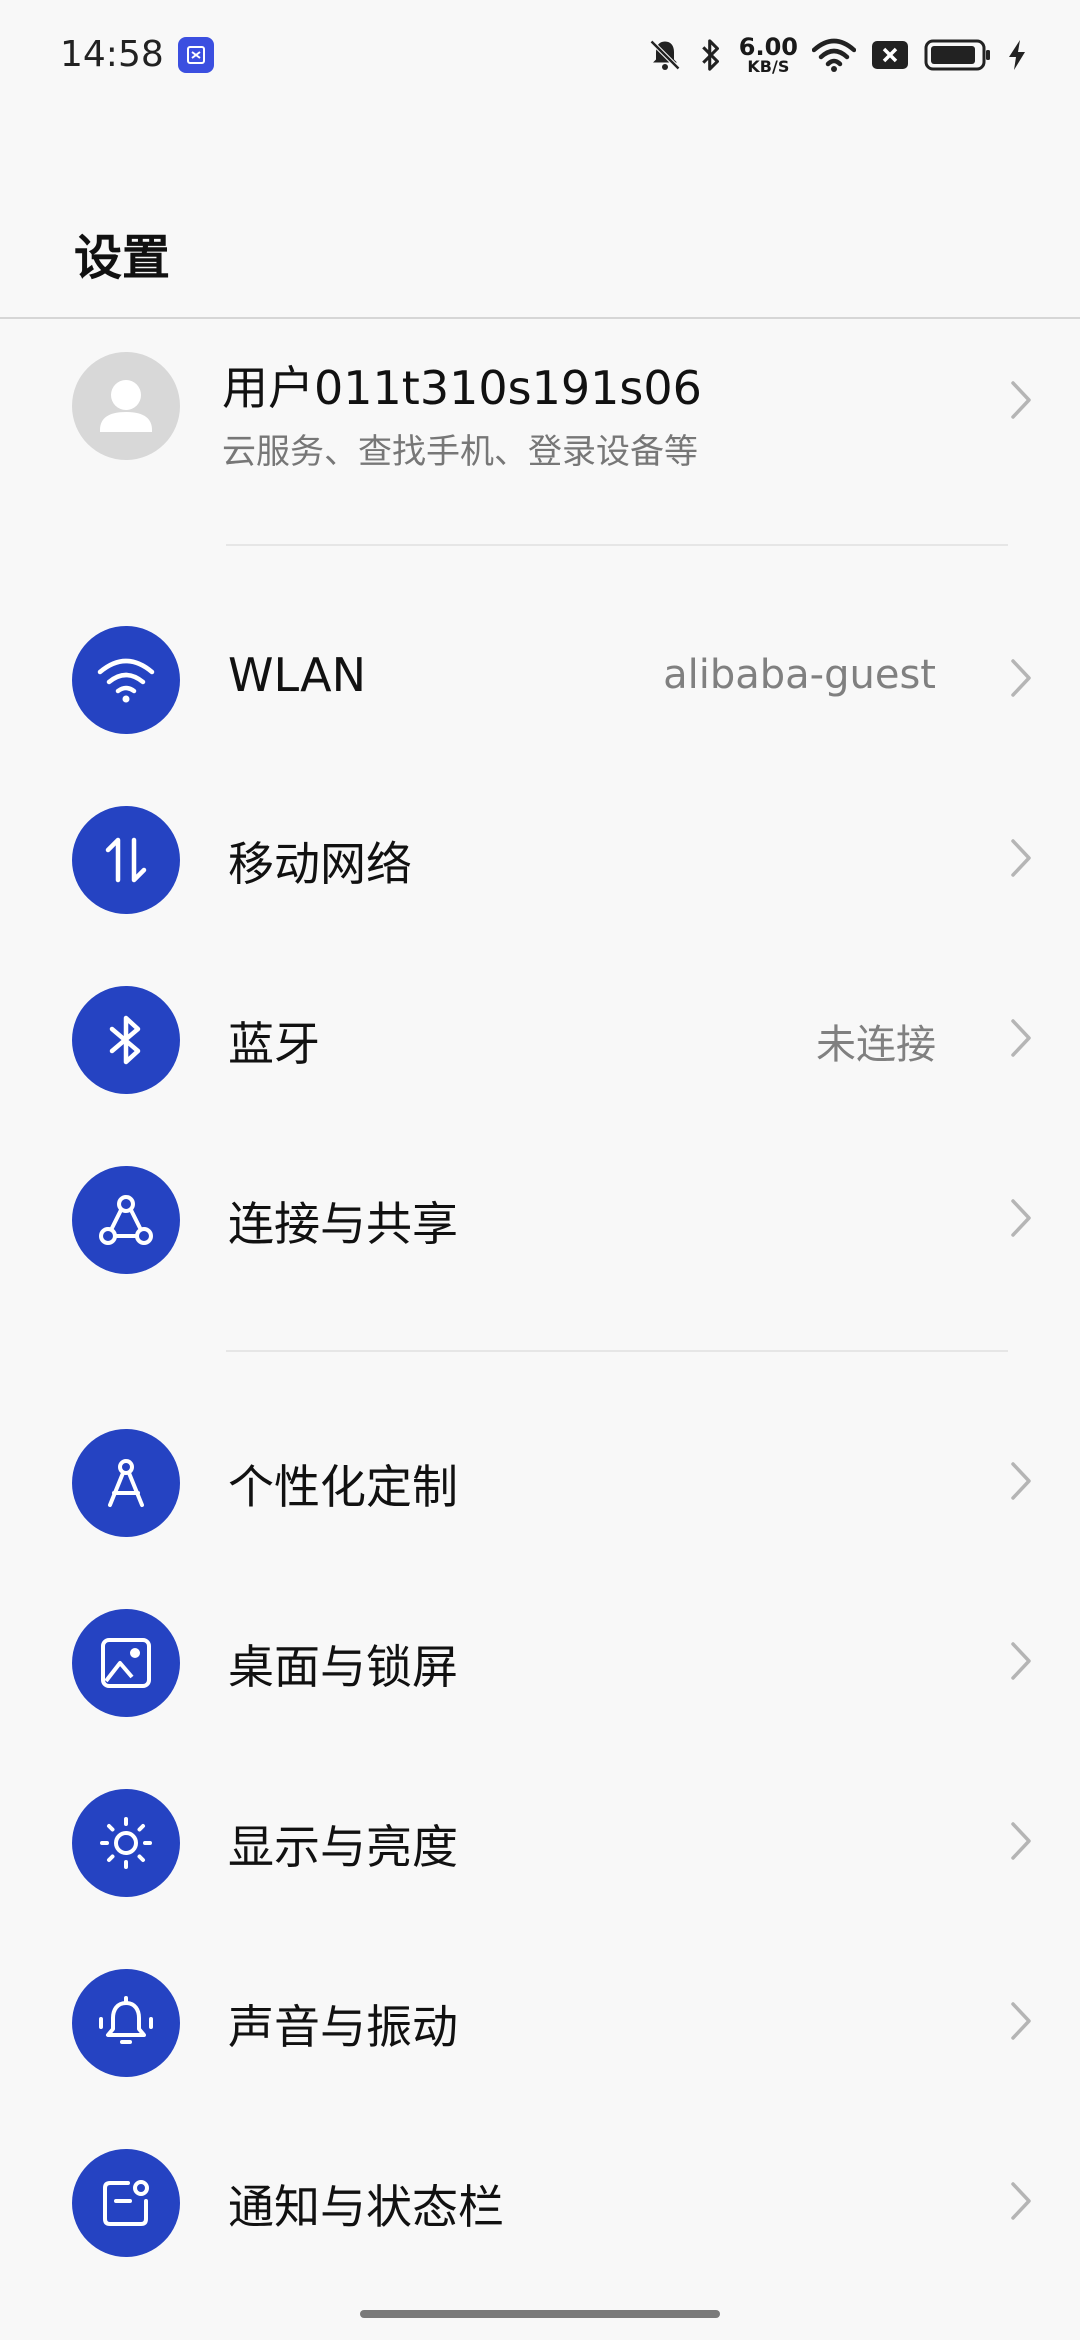 This screenshot has height=2340, width=1080. Describe the element at coordinates (343, 2027) in the screenshot. I see `settings-item-label: 声音与振动` at that location.